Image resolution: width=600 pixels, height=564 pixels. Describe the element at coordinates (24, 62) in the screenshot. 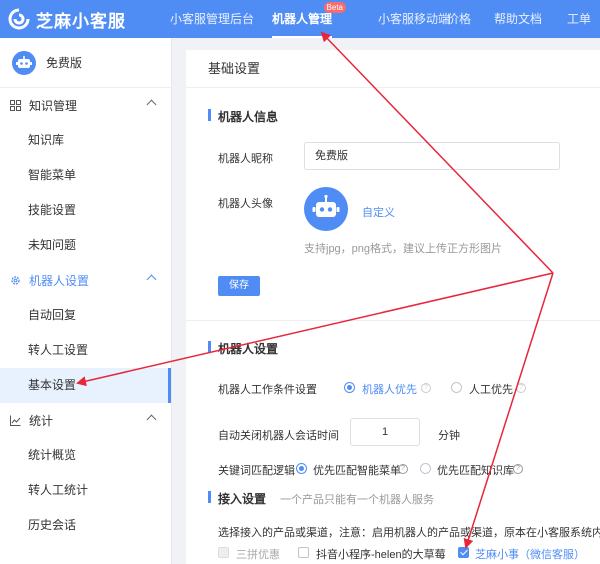

I see `robot-avatar-icon` at that location.